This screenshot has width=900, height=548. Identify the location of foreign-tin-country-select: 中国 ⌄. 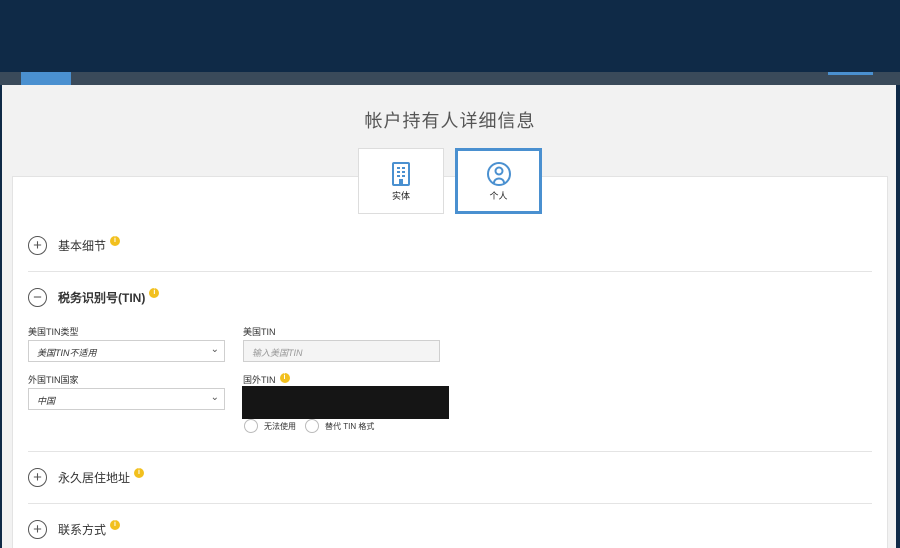
(126, 399).